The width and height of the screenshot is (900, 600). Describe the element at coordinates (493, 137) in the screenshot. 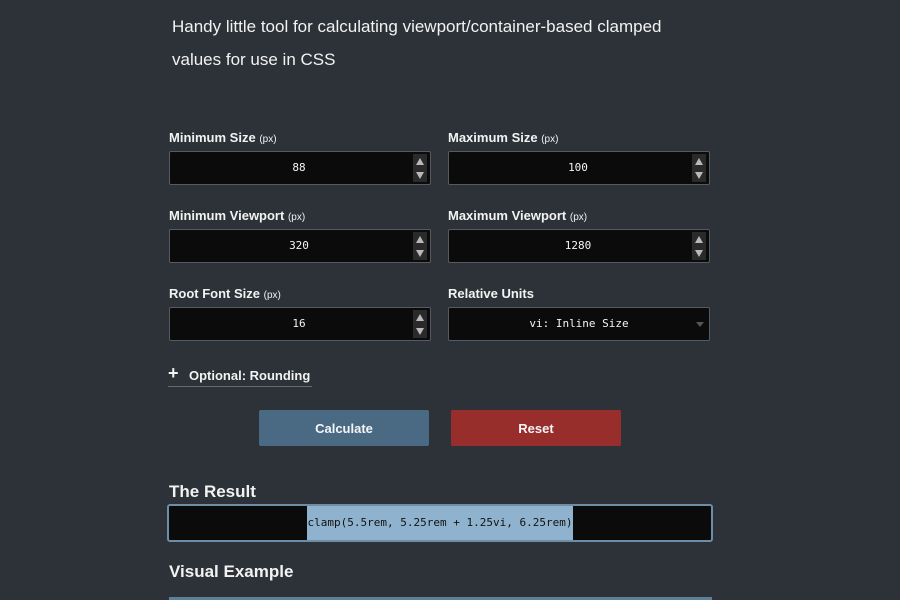

I see `max-size-label-text: Maximum Size` at that location.